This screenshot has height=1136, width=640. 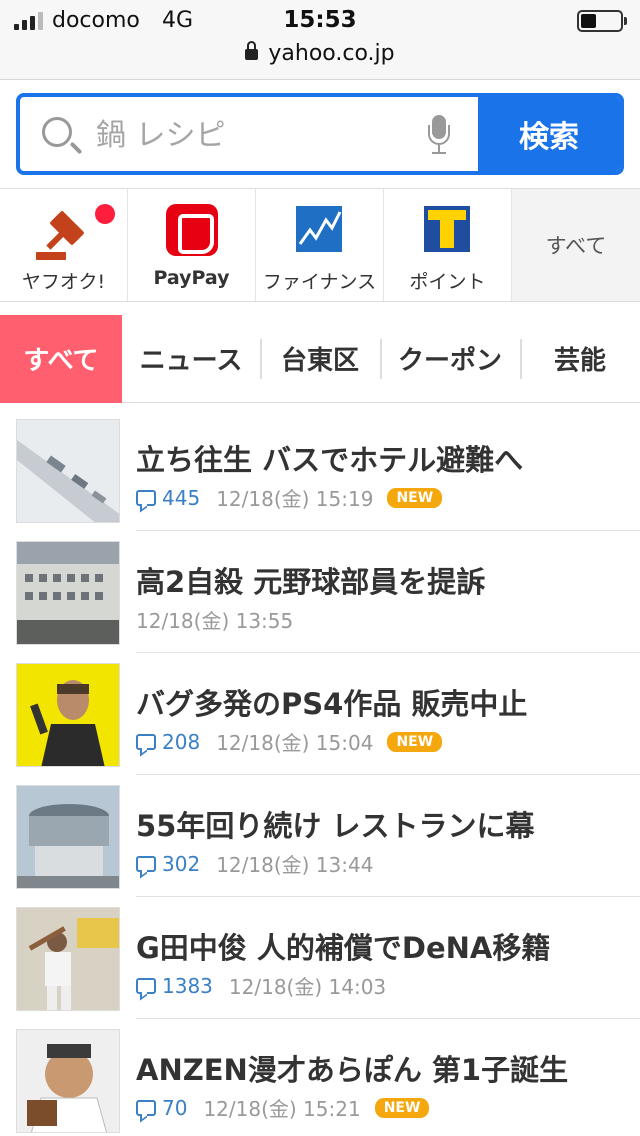 I want to click on news-meta: 445 12/18(金) 15:19 NEW, so click(x=289, y=497).